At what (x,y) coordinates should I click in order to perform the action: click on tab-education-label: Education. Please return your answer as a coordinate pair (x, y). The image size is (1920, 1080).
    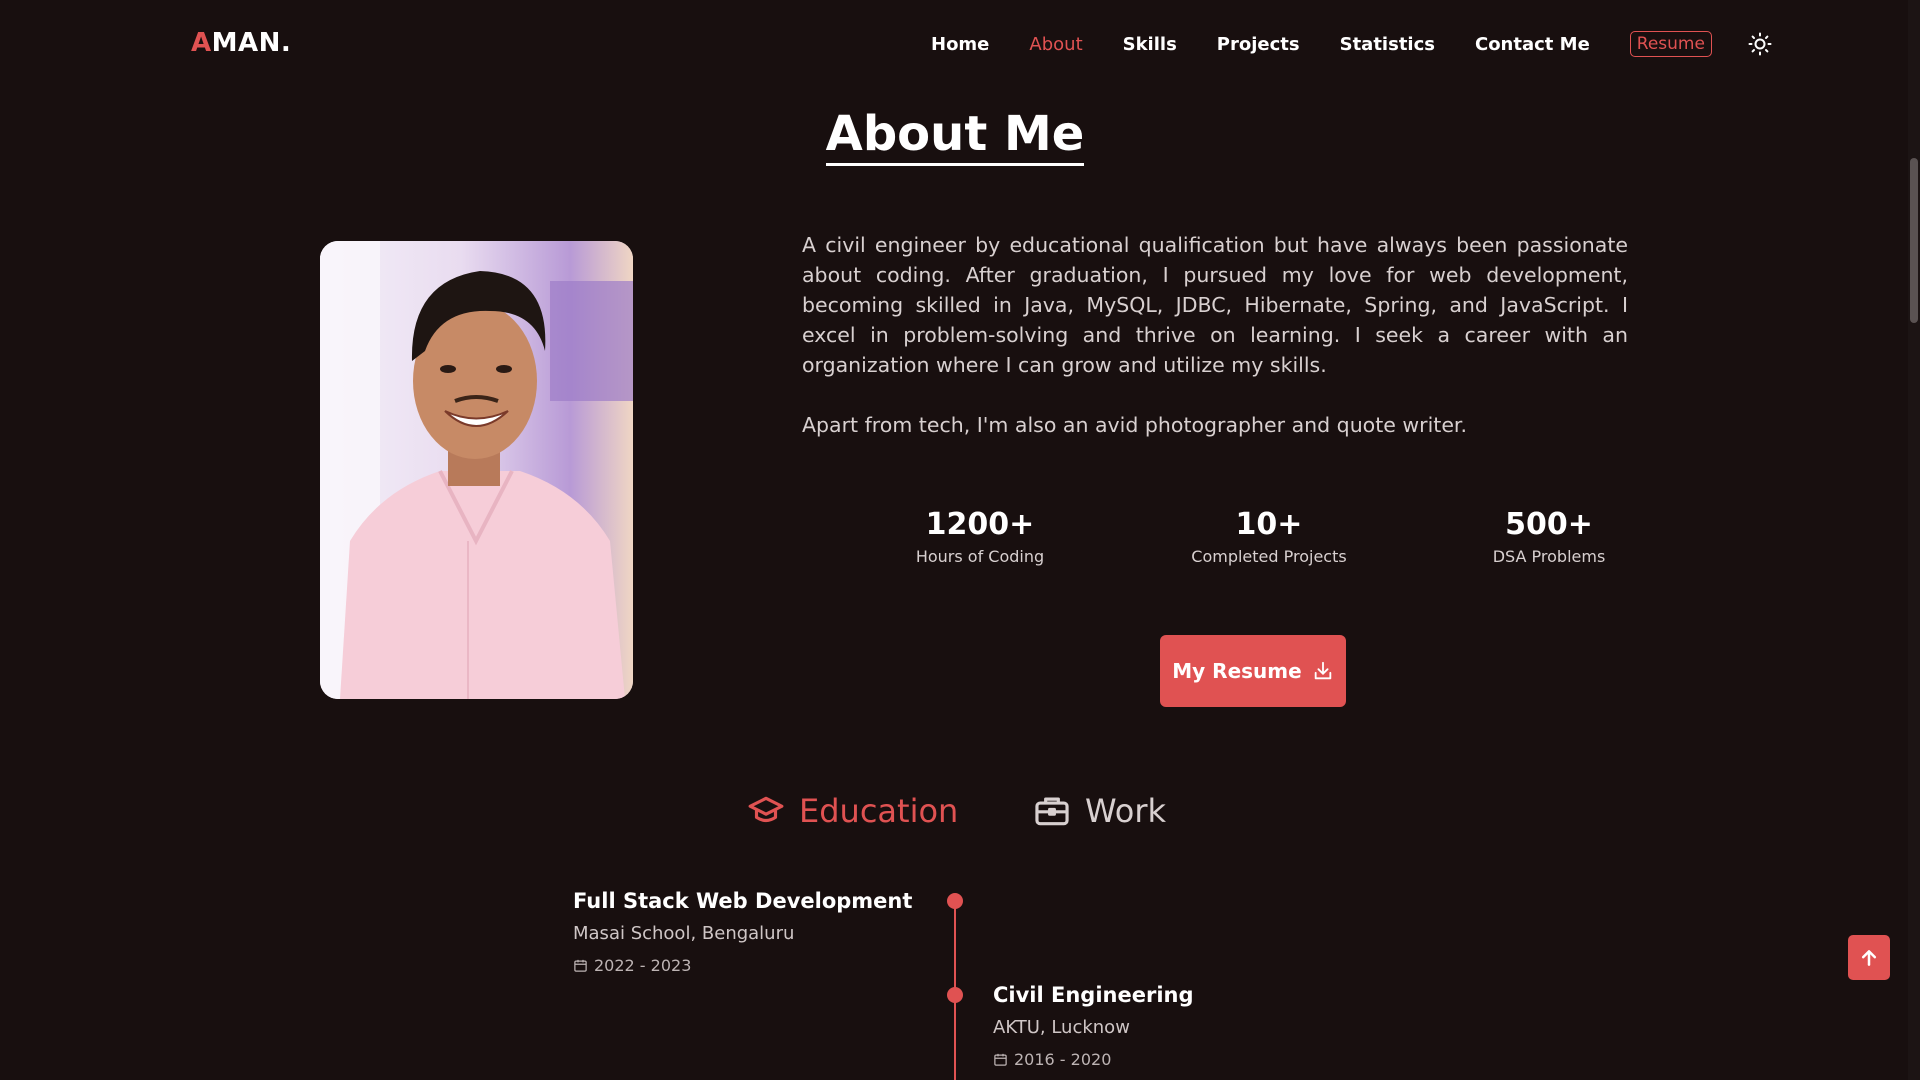
    Looking at the image, I should click on (879, 811).